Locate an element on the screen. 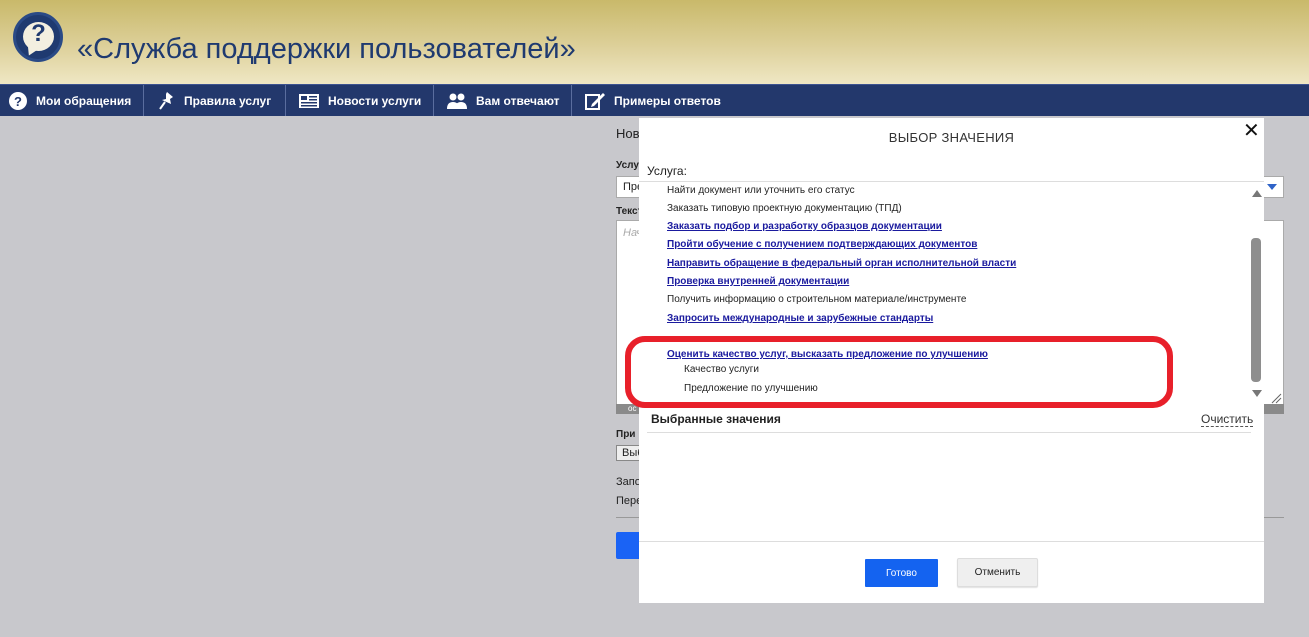 The image size is (1309, 637). clear-link: Очистить is located at coordinates (1227, 419).